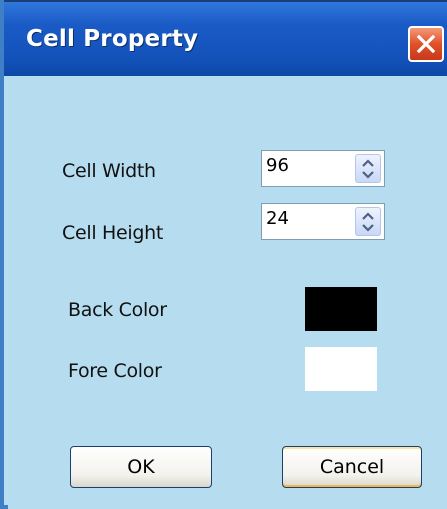  I want to click on cell-width-input, so click(308, 165).